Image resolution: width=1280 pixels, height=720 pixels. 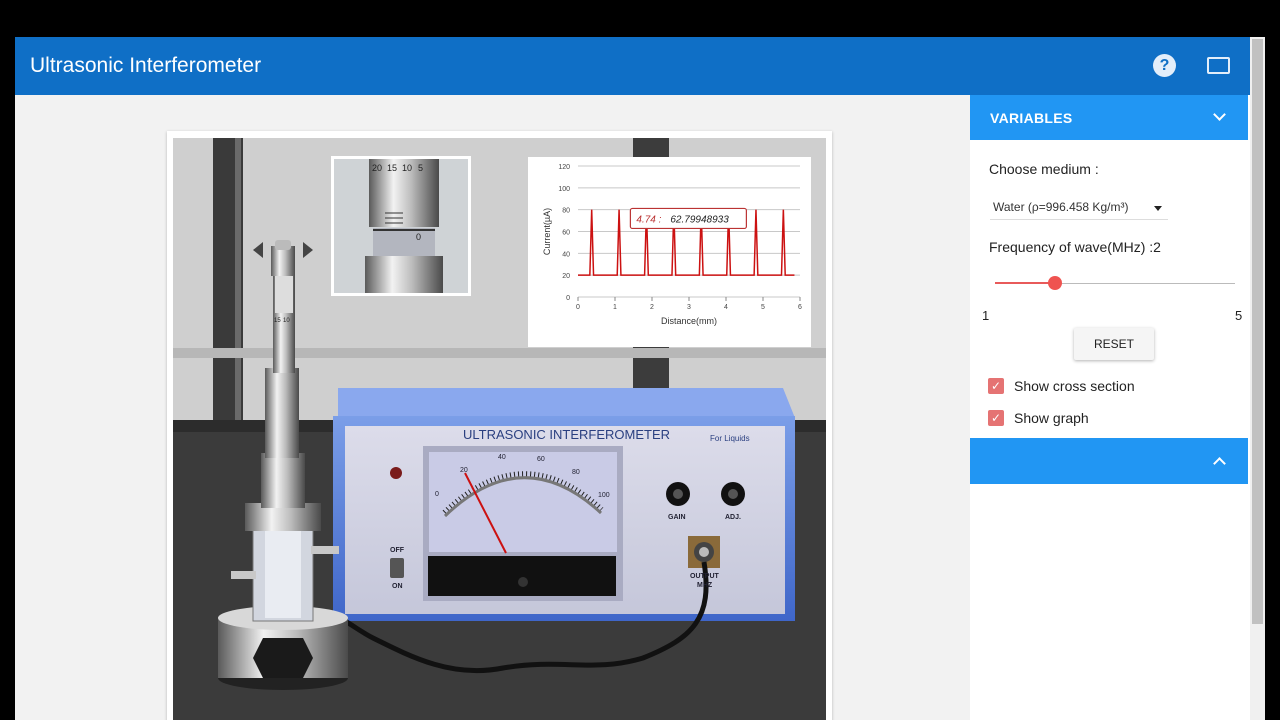 I want to click on chart-y-tick-label: 60, so click(x=566, y=233).